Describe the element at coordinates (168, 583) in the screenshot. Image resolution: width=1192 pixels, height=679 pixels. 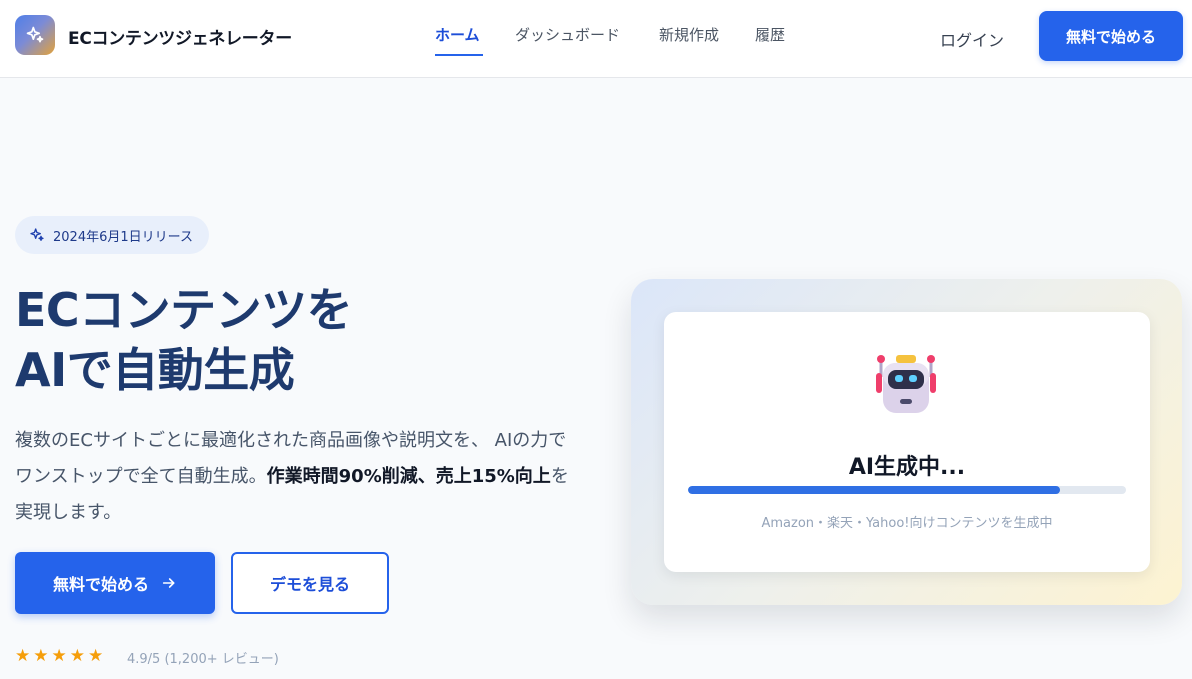
I see `arrow-right-icon` at that location.